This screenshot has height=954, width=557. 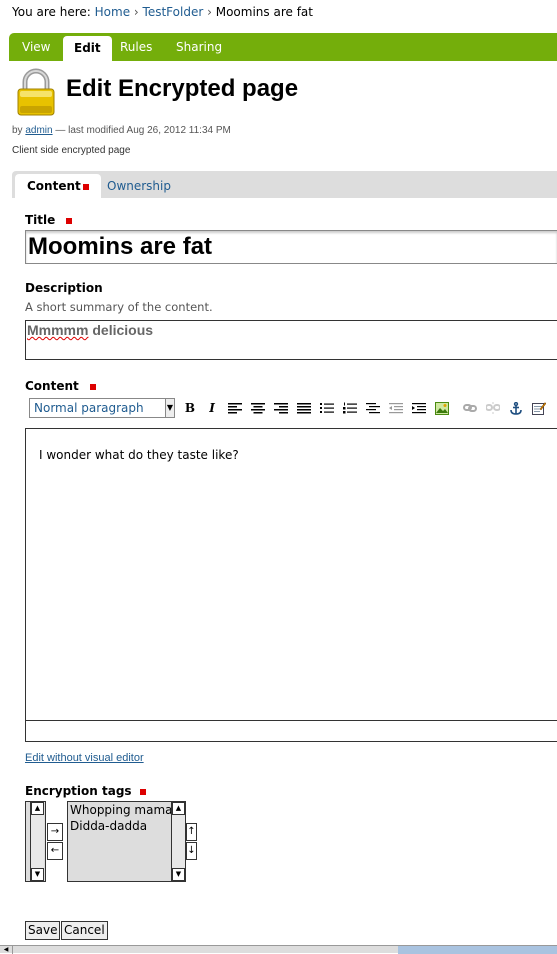 I want to click on numbered-list-icon, so click(x=350, y=408).